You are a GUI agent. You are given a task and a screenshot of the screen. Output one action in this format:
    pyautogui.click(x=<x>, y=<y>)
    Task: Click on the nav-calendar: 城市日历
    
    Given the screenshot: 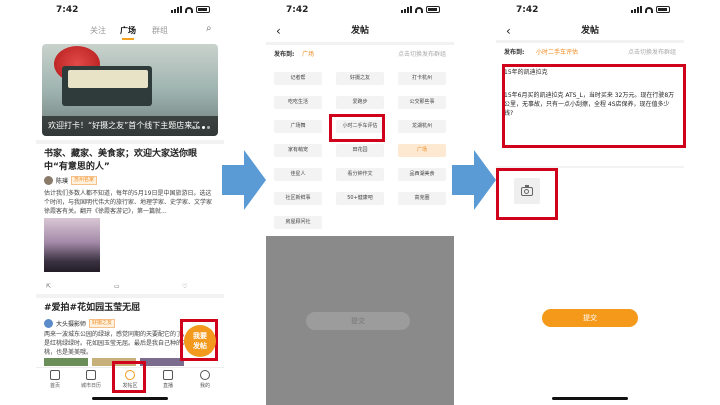 What is the action you would take?
    pyautogui.click(x=91, y=379)
    